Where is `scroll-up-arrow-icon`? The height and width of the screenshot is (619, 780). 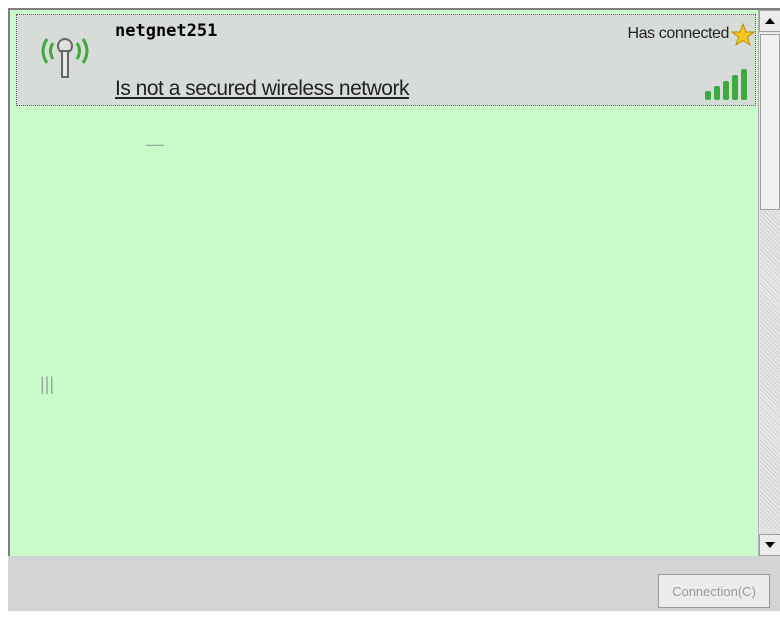
scroll-up-arrow-icon is located at coordinates (769, 21).